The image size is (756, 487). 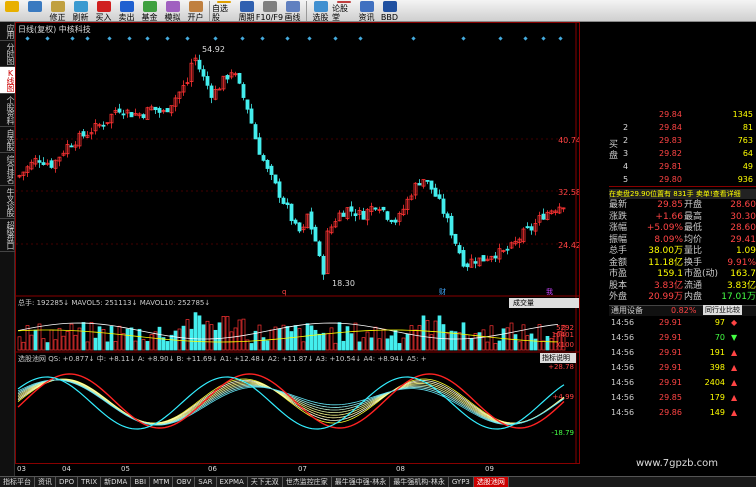 What do you see at coordinates (307, 482) in the screenshot?
I see `tab-11: 世杰监控庄家` at bounding box center [307, 482].